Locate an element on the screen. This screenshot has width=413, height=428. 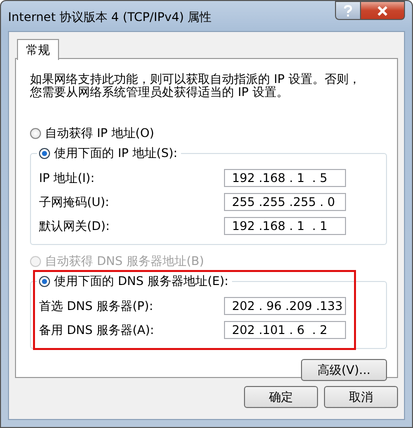
ip-address-field: 202 . 96 .209 .133 is located at coordinates (285, 306).